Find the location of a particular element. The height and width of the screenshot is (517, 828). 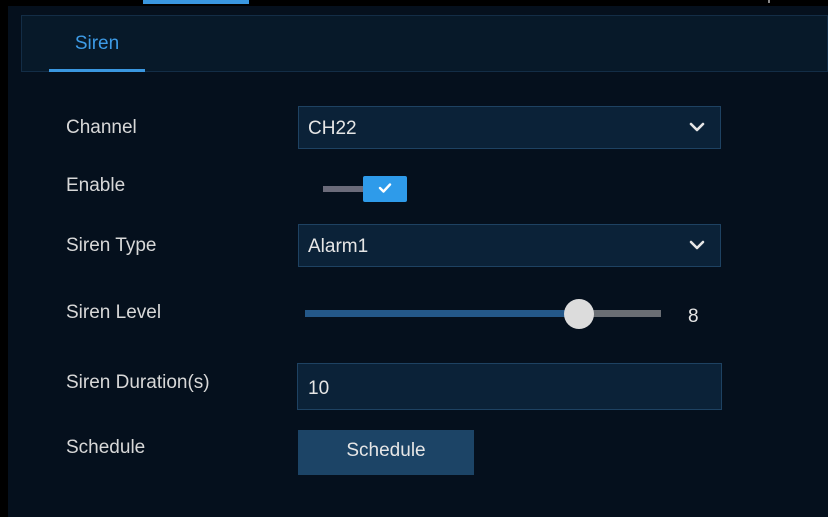

schedule-button-label: Schedule is located at coordinates (386, 450).